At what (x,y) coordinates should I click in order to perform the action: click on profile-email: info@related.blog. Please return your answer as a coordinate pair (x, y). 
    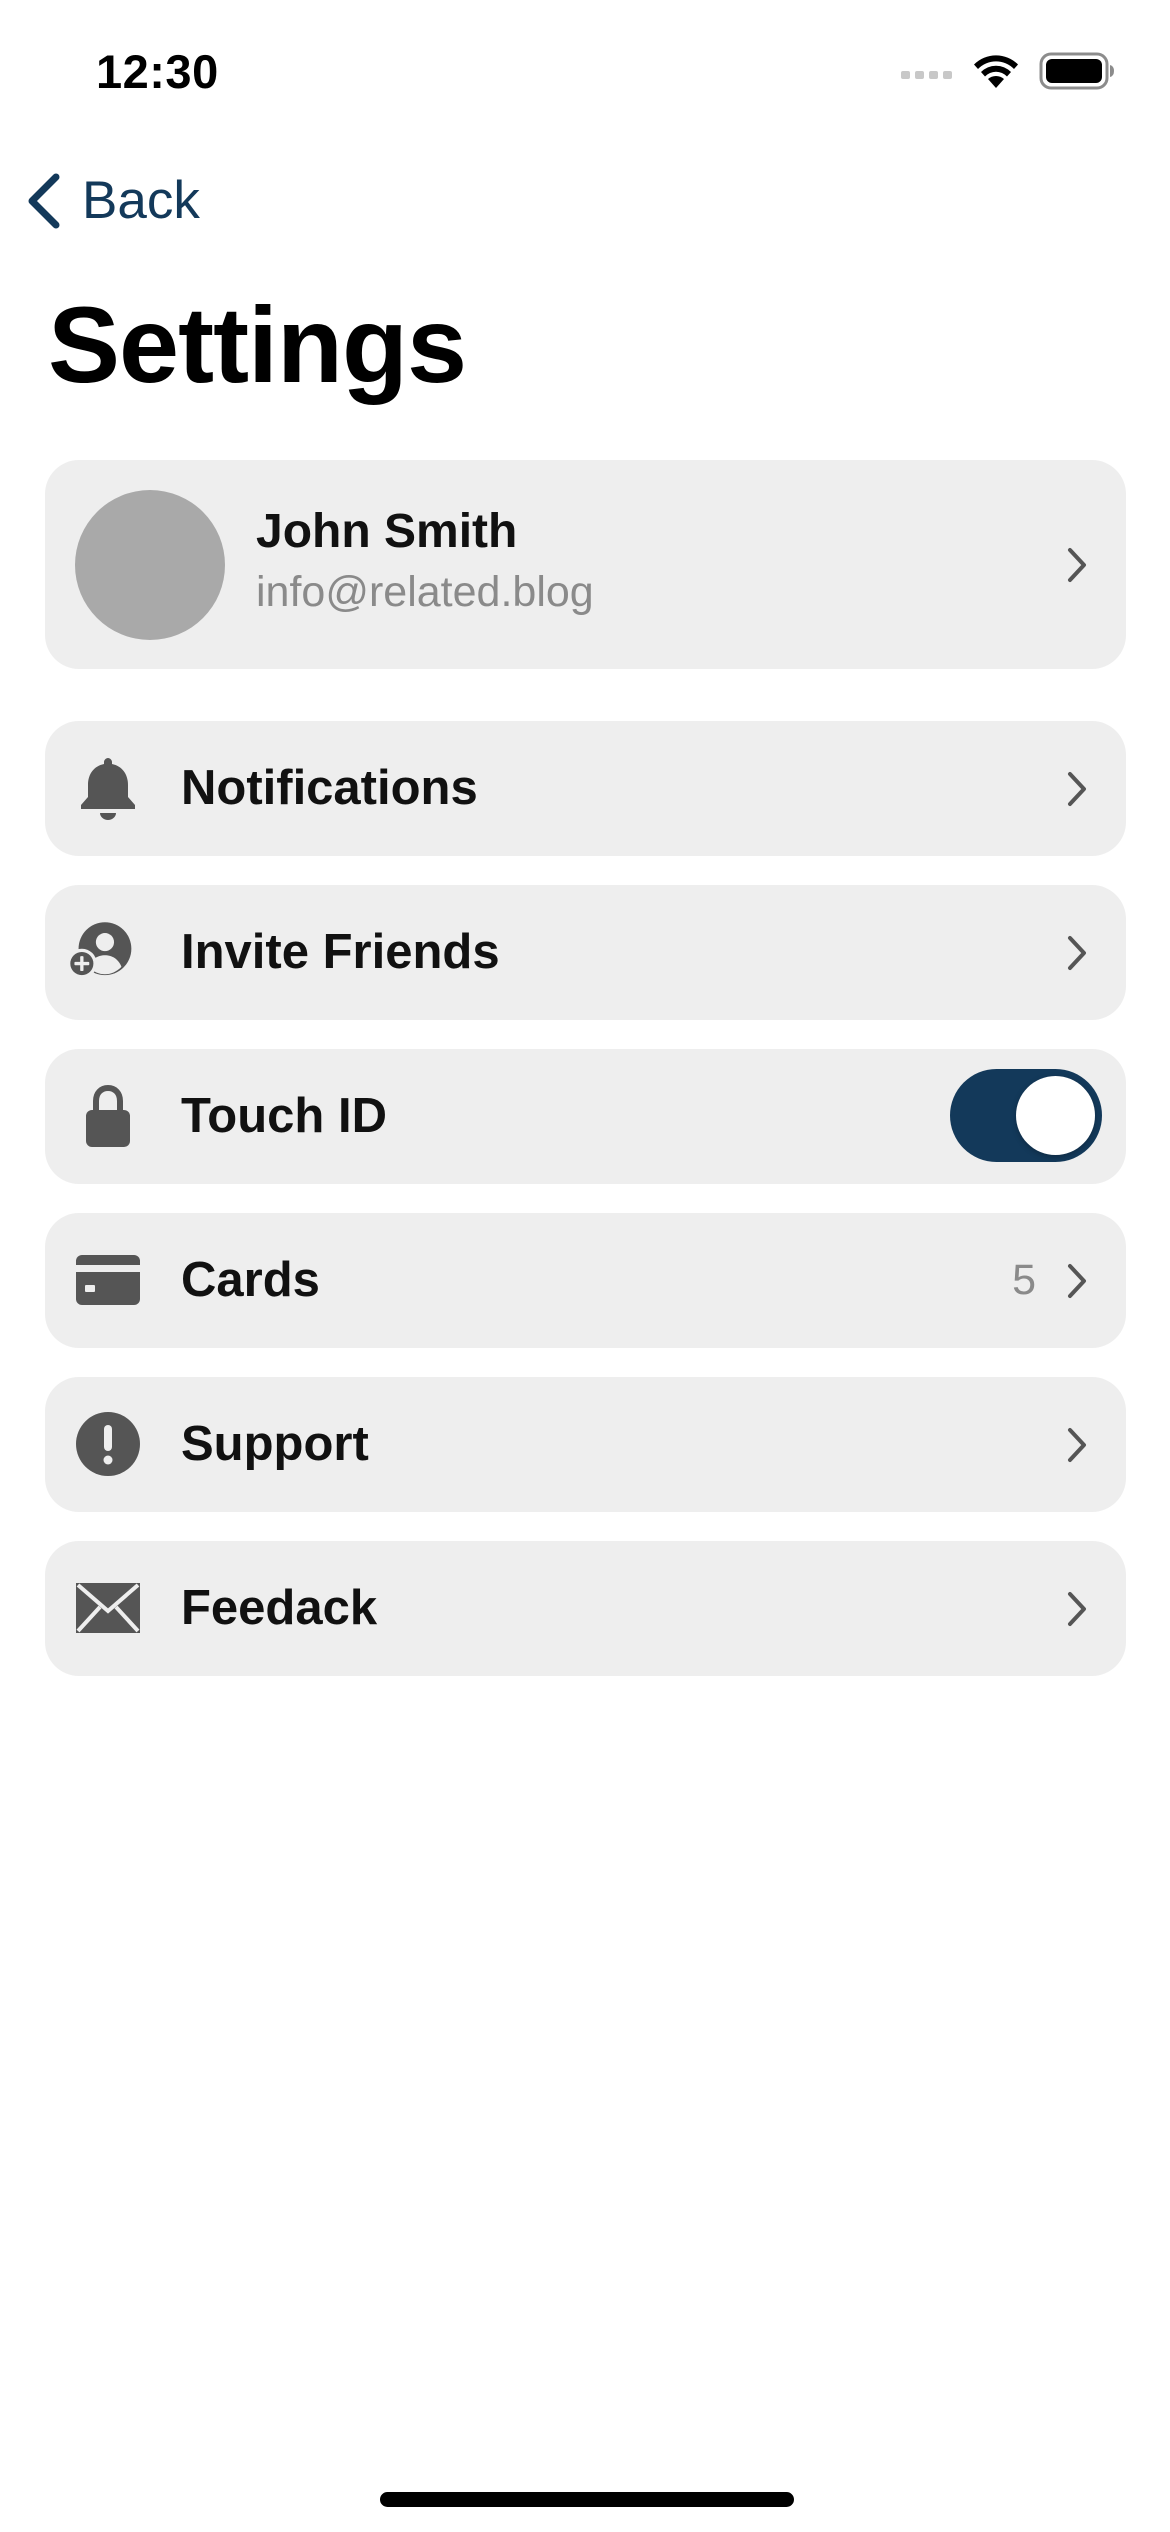
    Looking at the image, I should click on (425, 592).